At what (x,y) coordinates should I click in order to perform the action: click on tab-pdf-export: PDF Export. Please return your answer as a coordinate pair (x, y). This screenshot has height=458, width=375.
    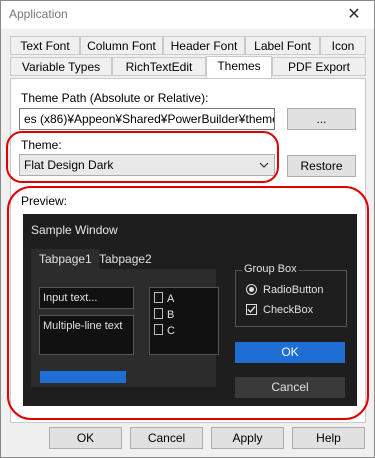
    Looking at the image, I should click on (319, 66).